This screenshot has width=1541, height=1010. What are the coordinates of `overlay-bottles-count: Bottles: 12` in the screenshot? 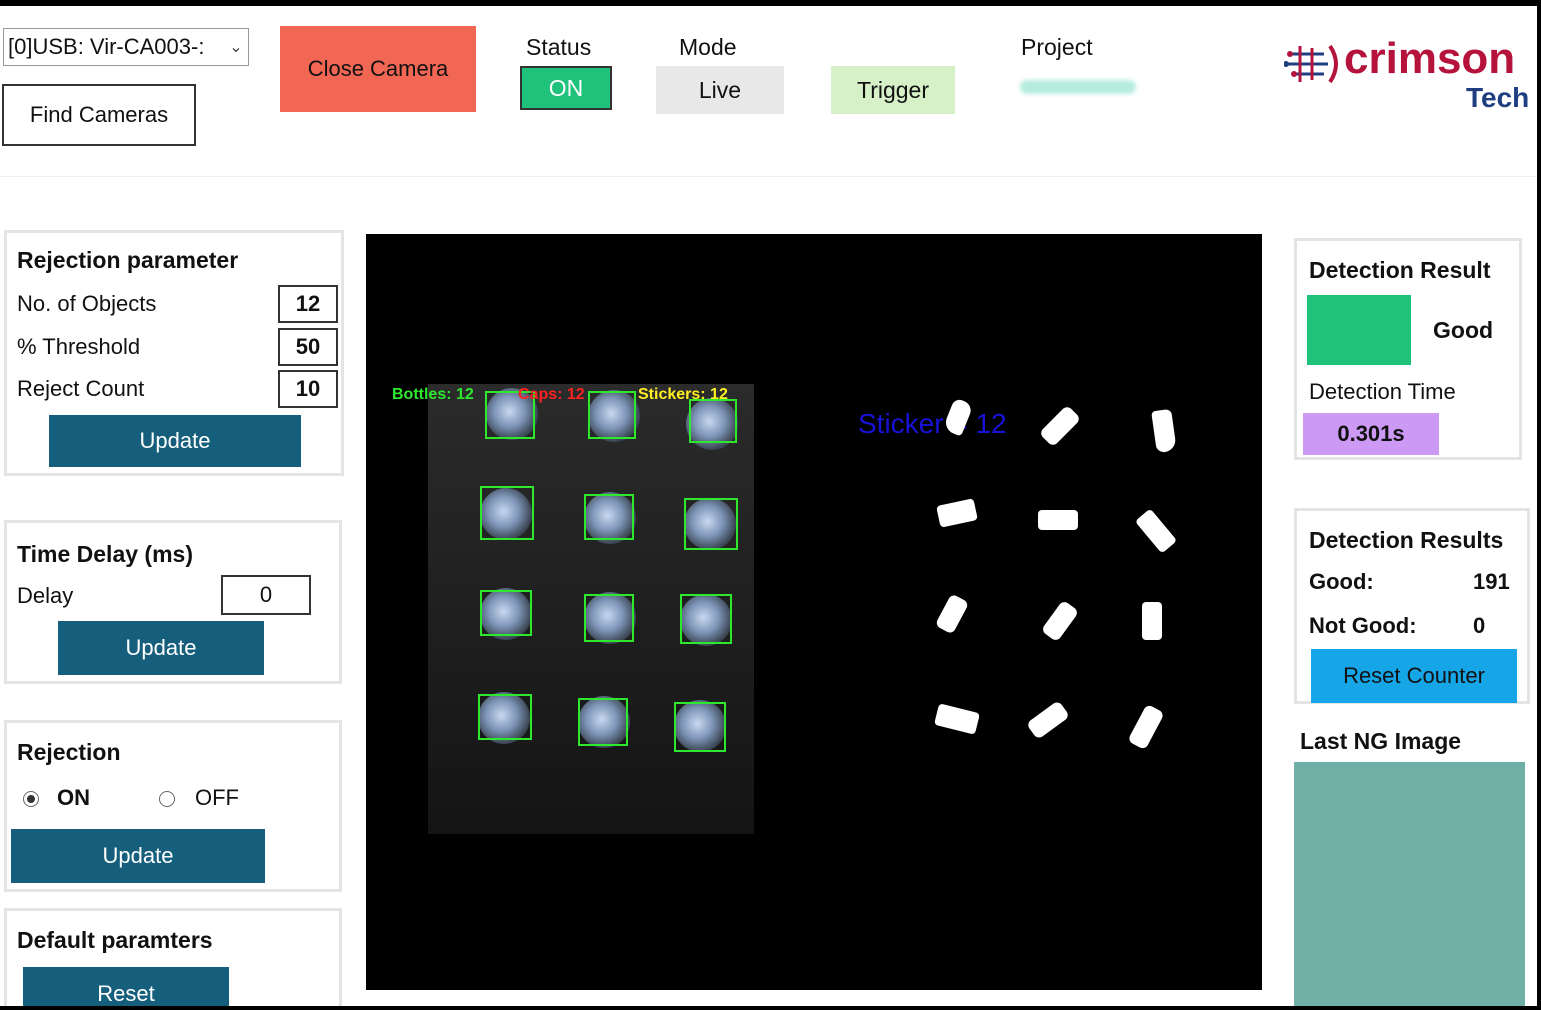 It's located at (433, 394).